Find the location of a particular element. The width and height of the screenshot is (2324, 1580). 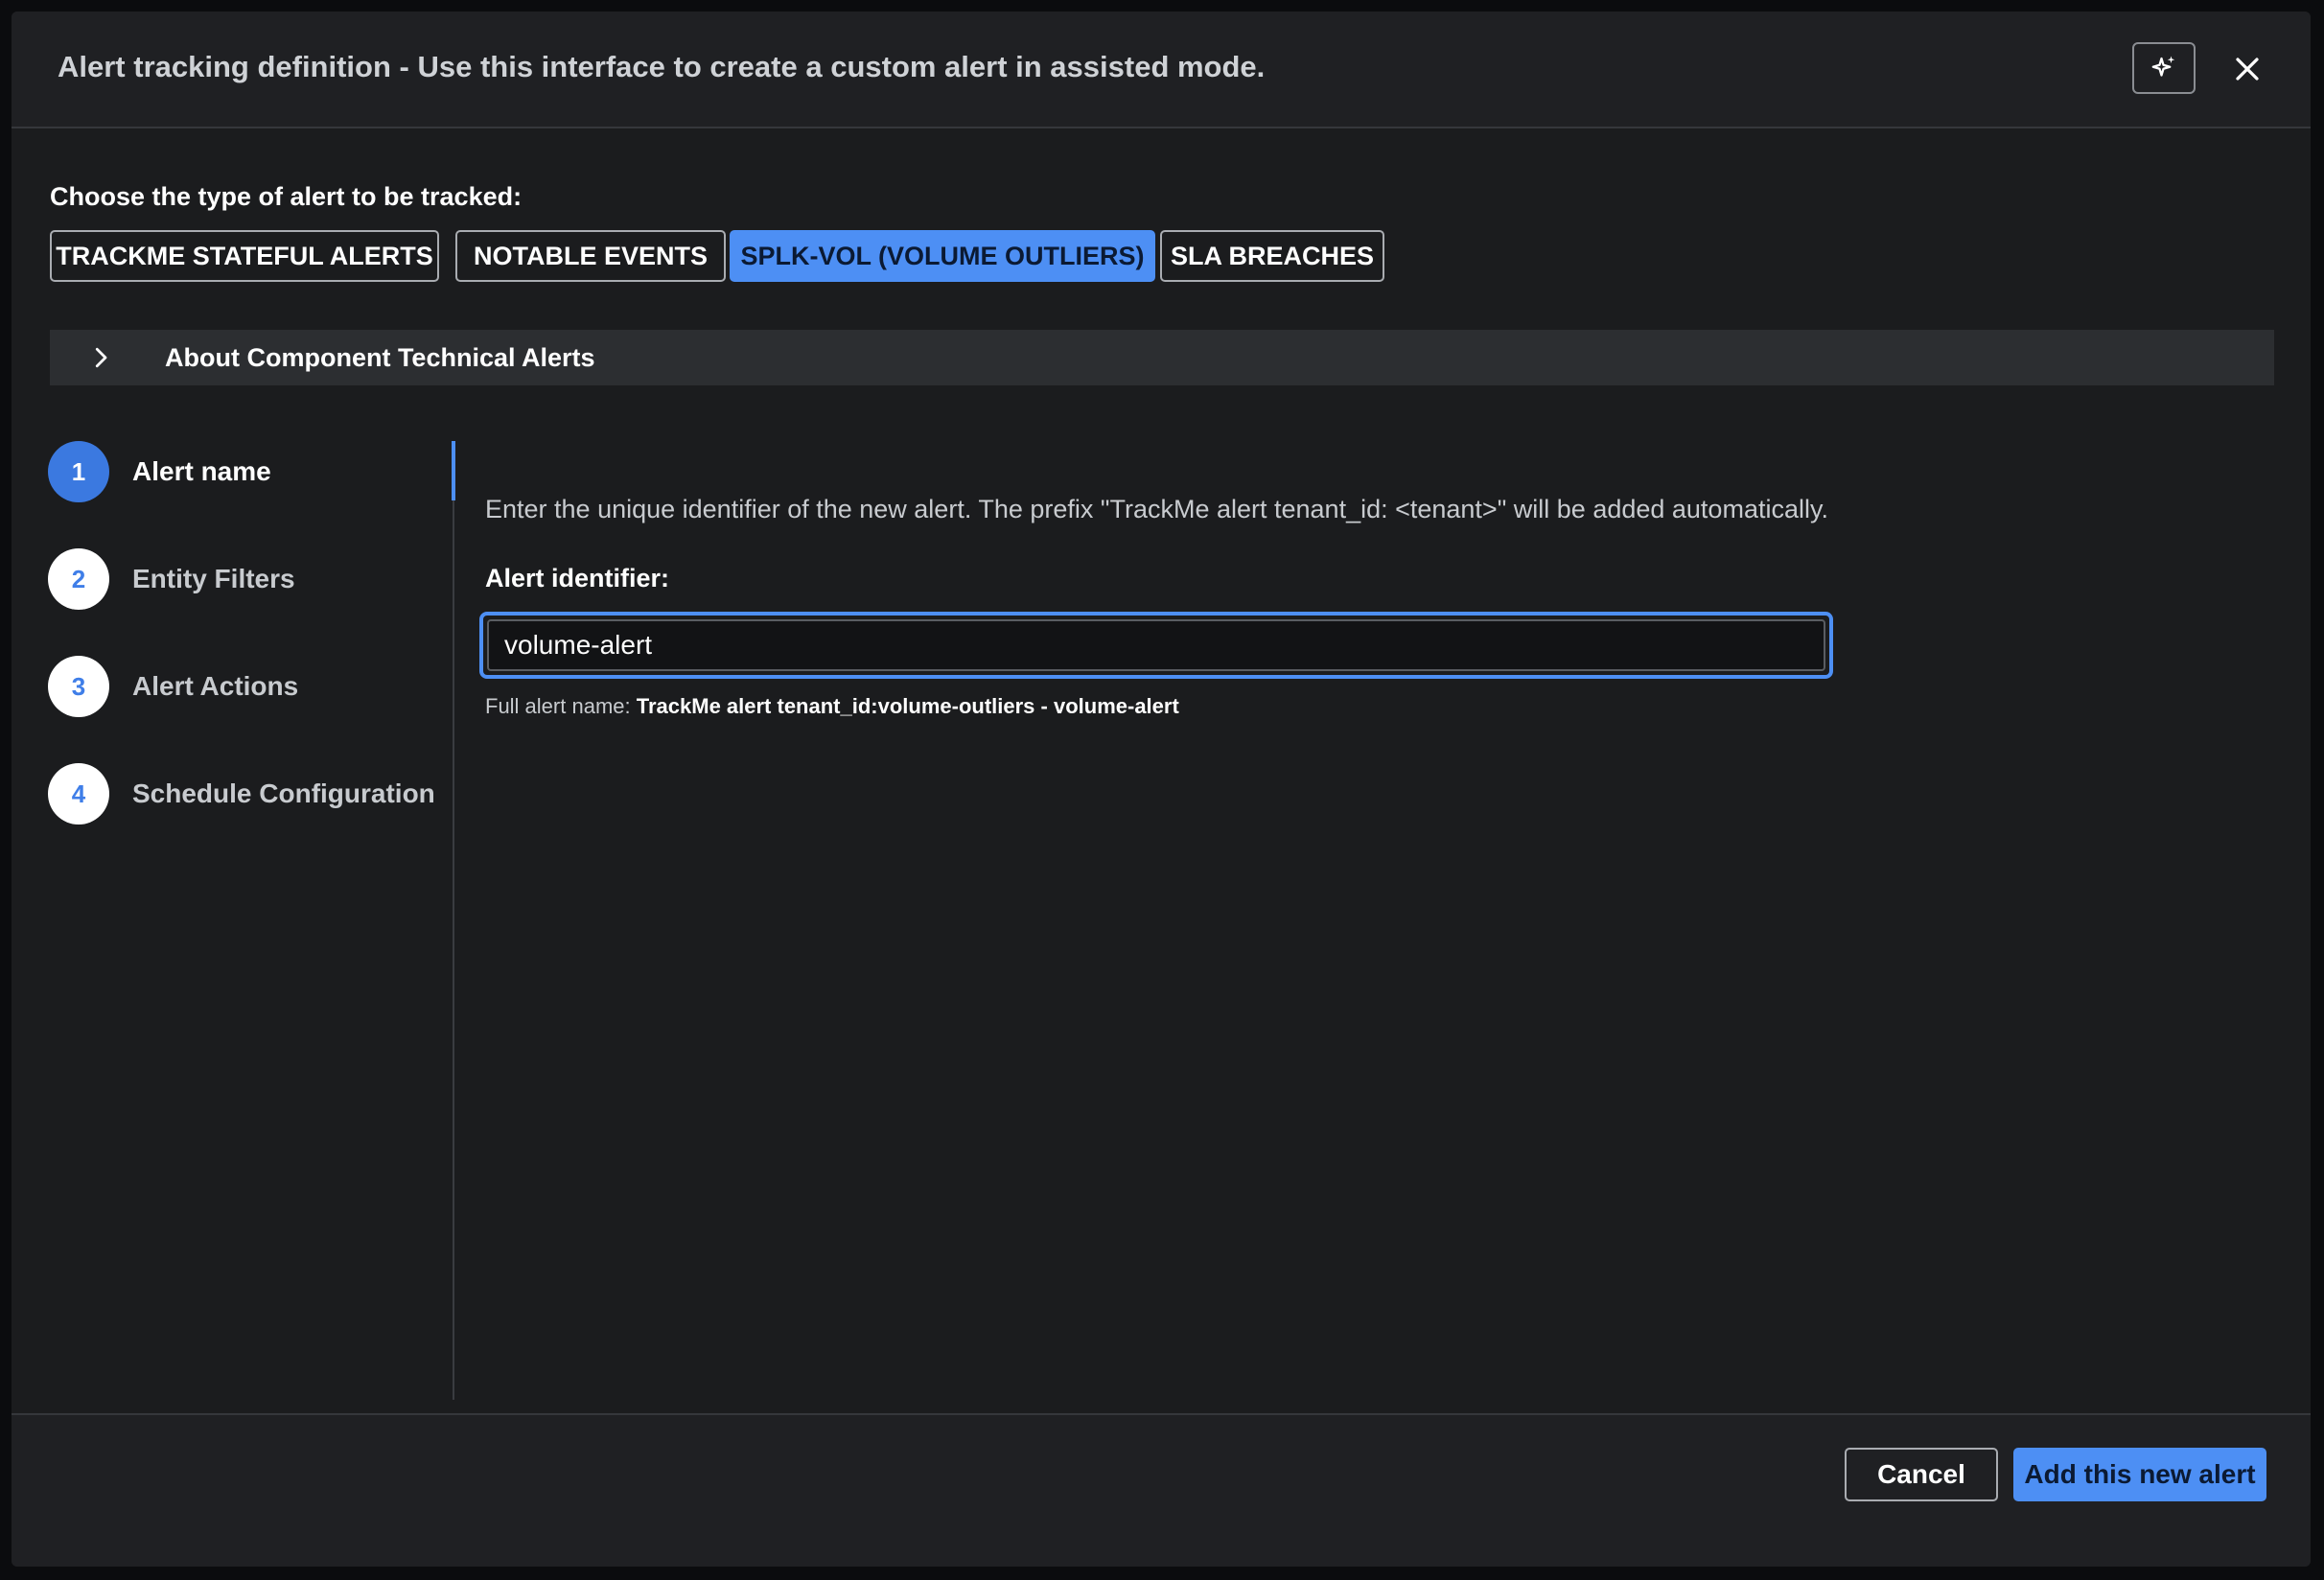

about-accordion: About Component Technical Alerts is located at coordinates (1162, 357).